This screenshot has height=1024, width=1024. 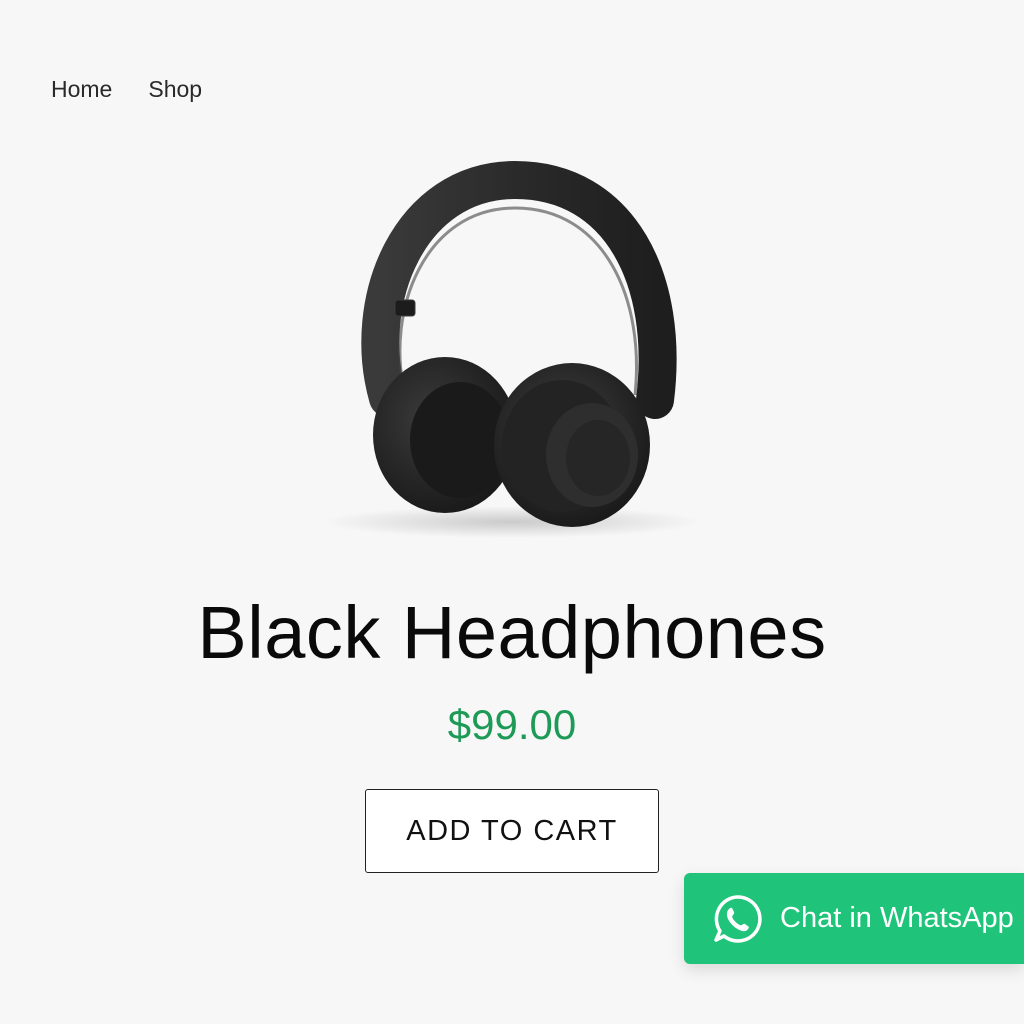 What do you see at coordinates (512, 831) in the screenshot?
I see `add-to-cart-button: ADD TO CART` at bounding box center [512, 831].